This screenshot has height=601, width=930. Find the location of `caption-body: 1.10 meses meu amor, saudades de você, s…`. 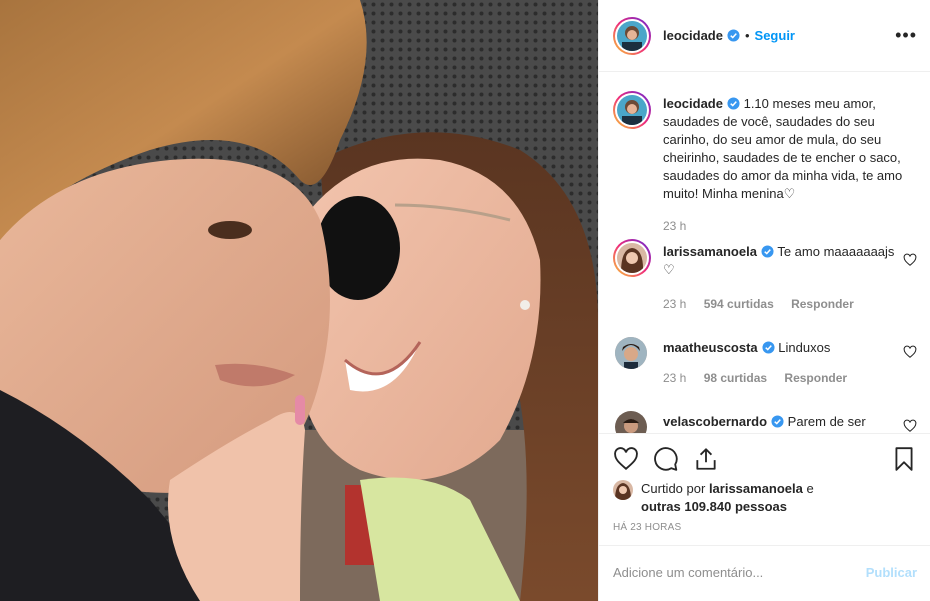

caption-body: 1.10 meses meu amor, saudades de você, s… is located at coordinates (783, 148).